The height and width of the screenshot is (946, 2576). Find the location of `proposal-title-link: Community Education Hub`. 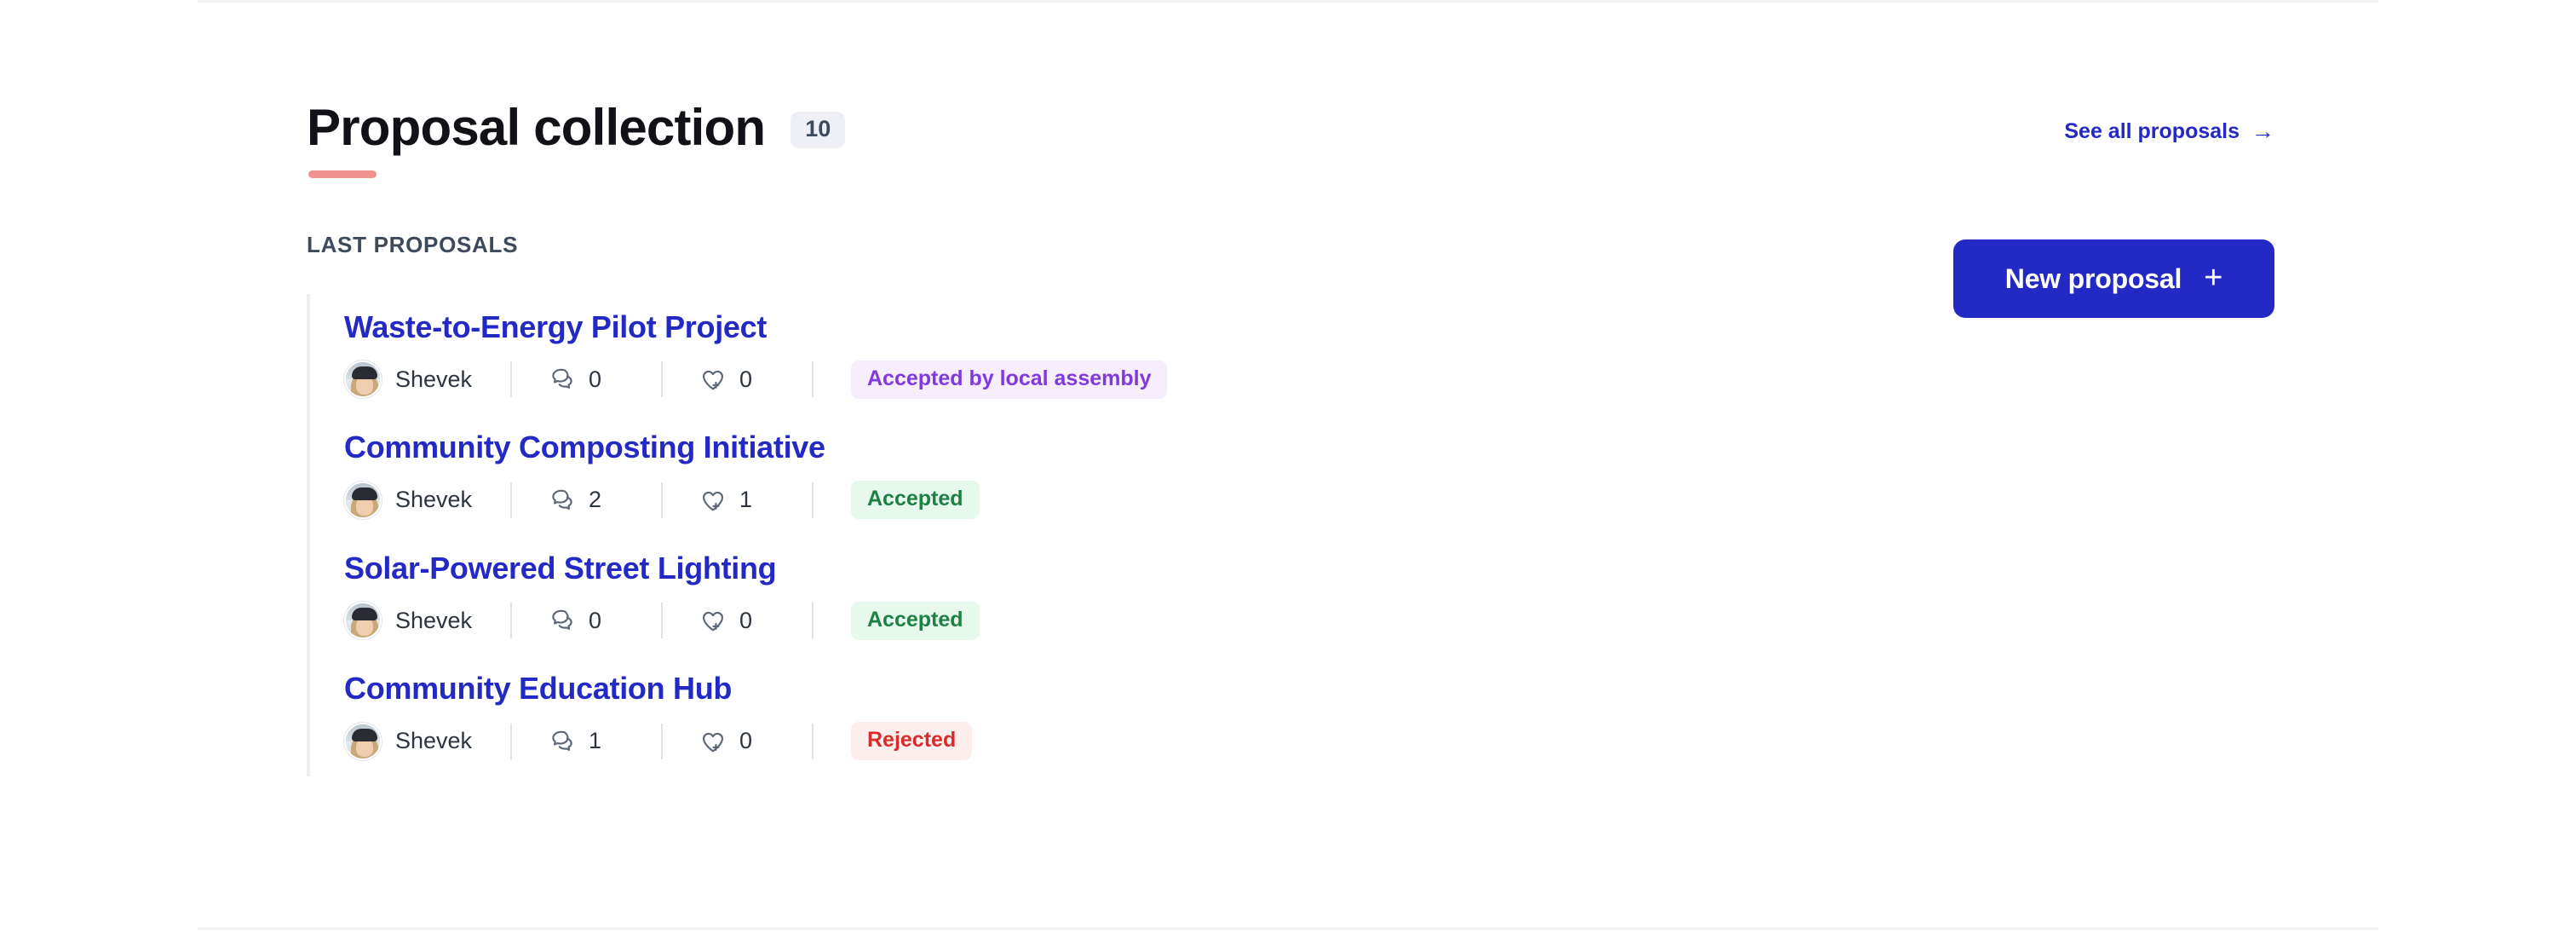

proposal-title-link: Community Education Hub is located at coordinates (1007, 688).